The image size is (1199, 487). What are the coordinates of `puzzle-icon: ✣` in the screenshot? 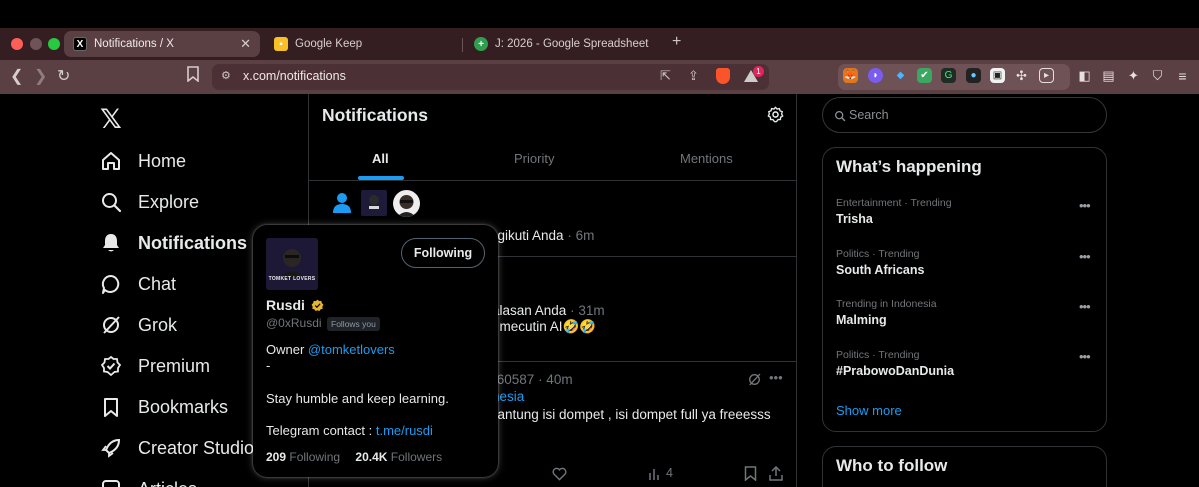 It's located at (1021, 75).